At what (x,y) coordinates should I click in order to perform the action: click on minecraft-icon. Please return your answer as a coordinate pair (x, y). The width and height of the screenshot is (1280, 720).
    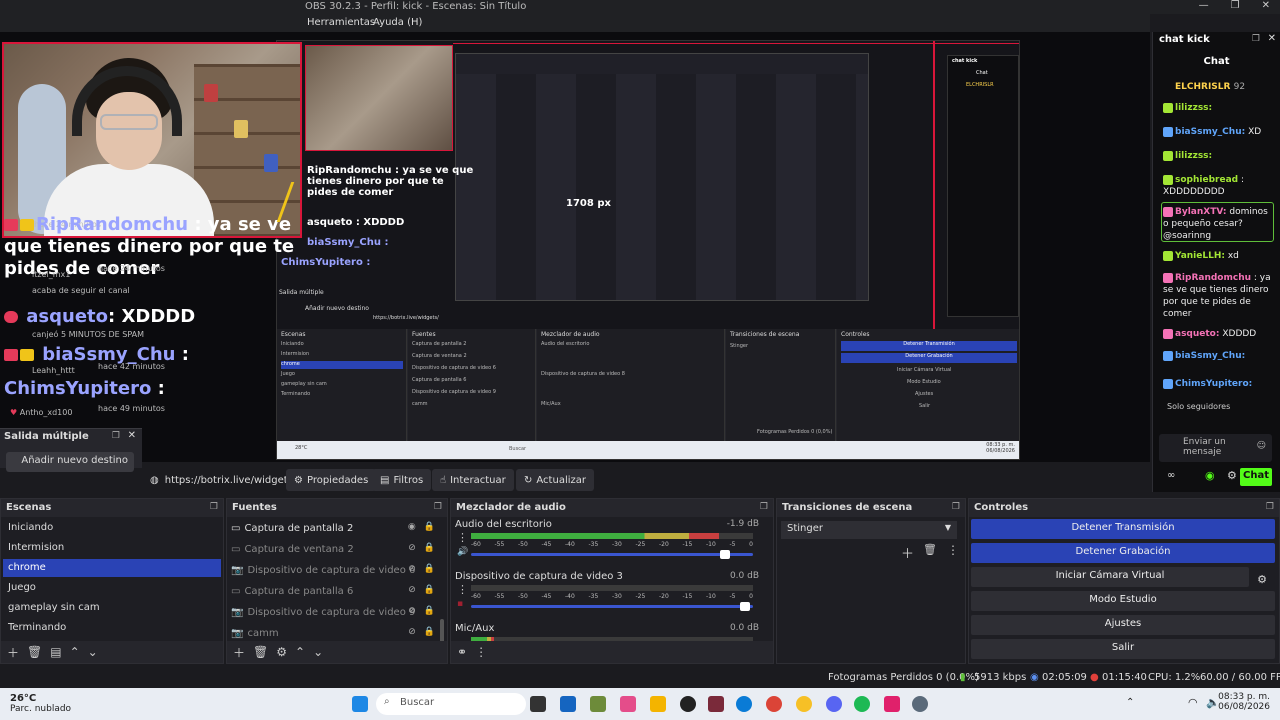
    Looking at the image, I should click on (598, 704).